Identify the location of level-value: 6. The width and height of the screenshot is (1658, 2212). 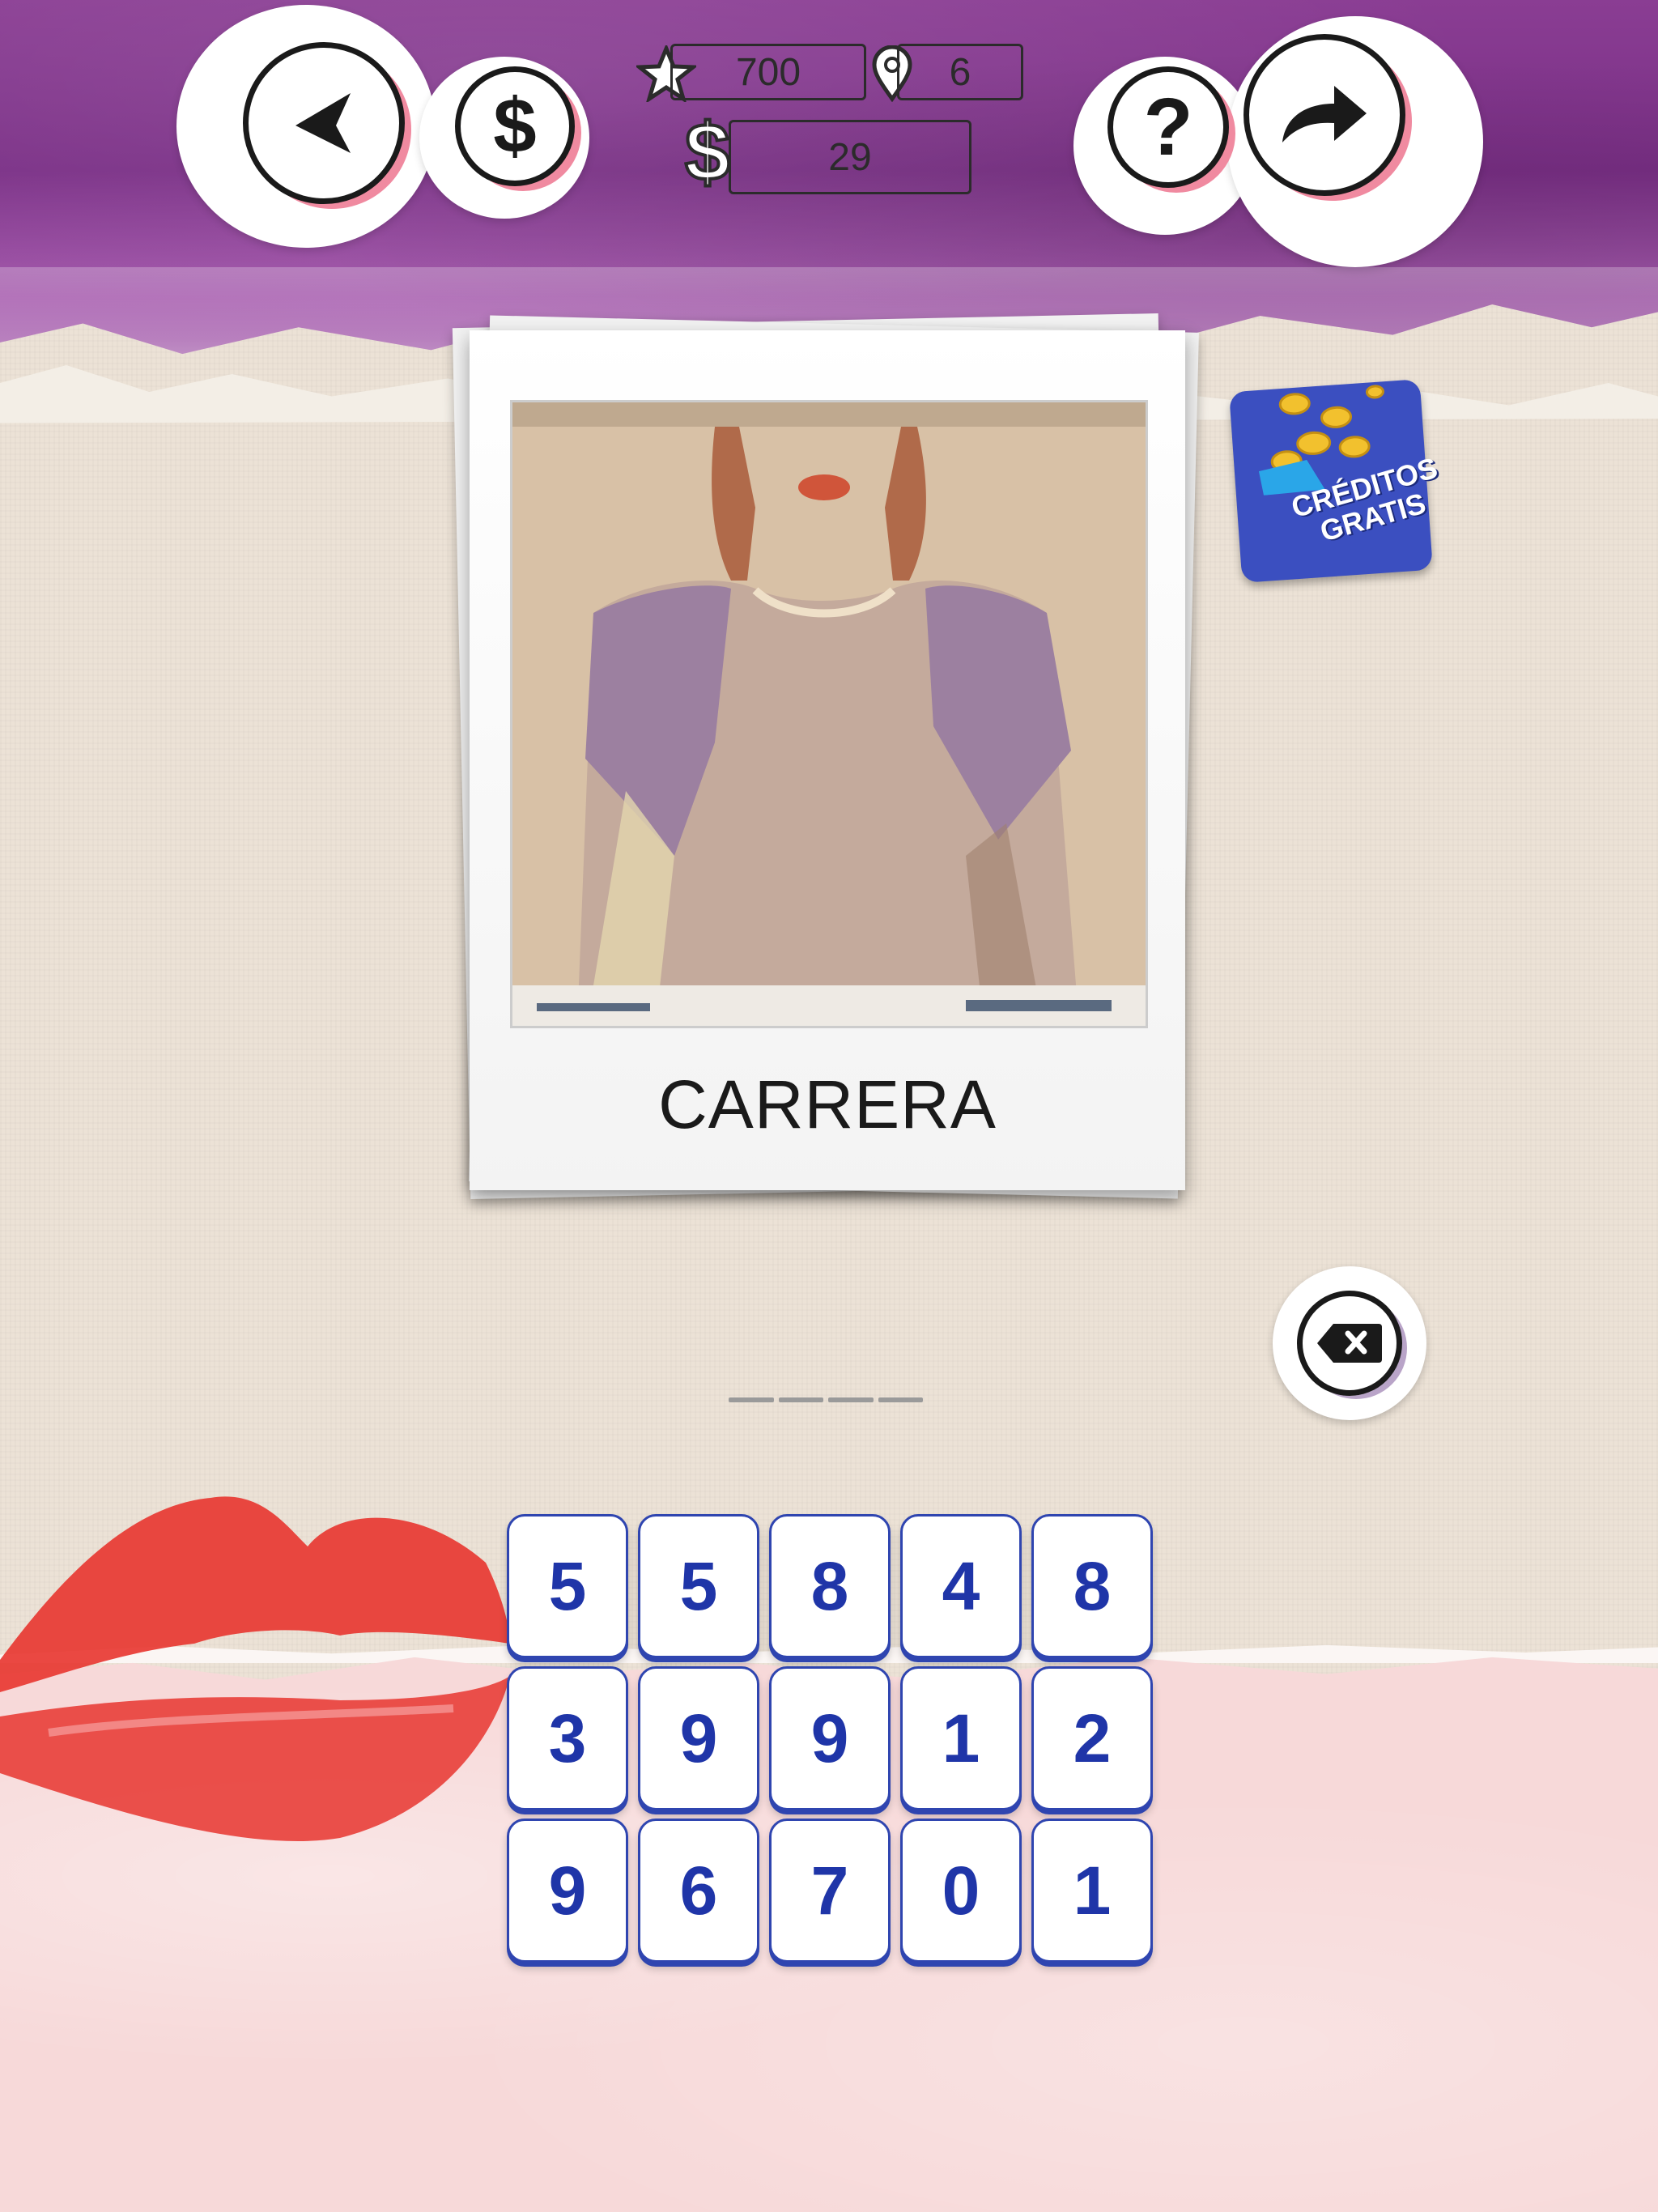
(960, 72).